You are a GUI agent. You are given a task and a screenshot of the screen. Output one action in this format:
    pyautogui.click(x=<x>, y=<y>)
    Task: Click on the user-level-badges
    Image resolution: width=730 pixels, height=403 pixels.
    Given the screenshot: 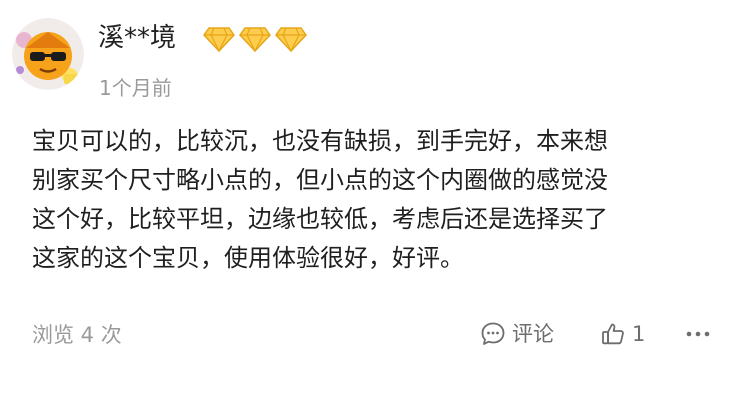 What is the action you would take?
    pyautogui.click(x=255, y=39)
    